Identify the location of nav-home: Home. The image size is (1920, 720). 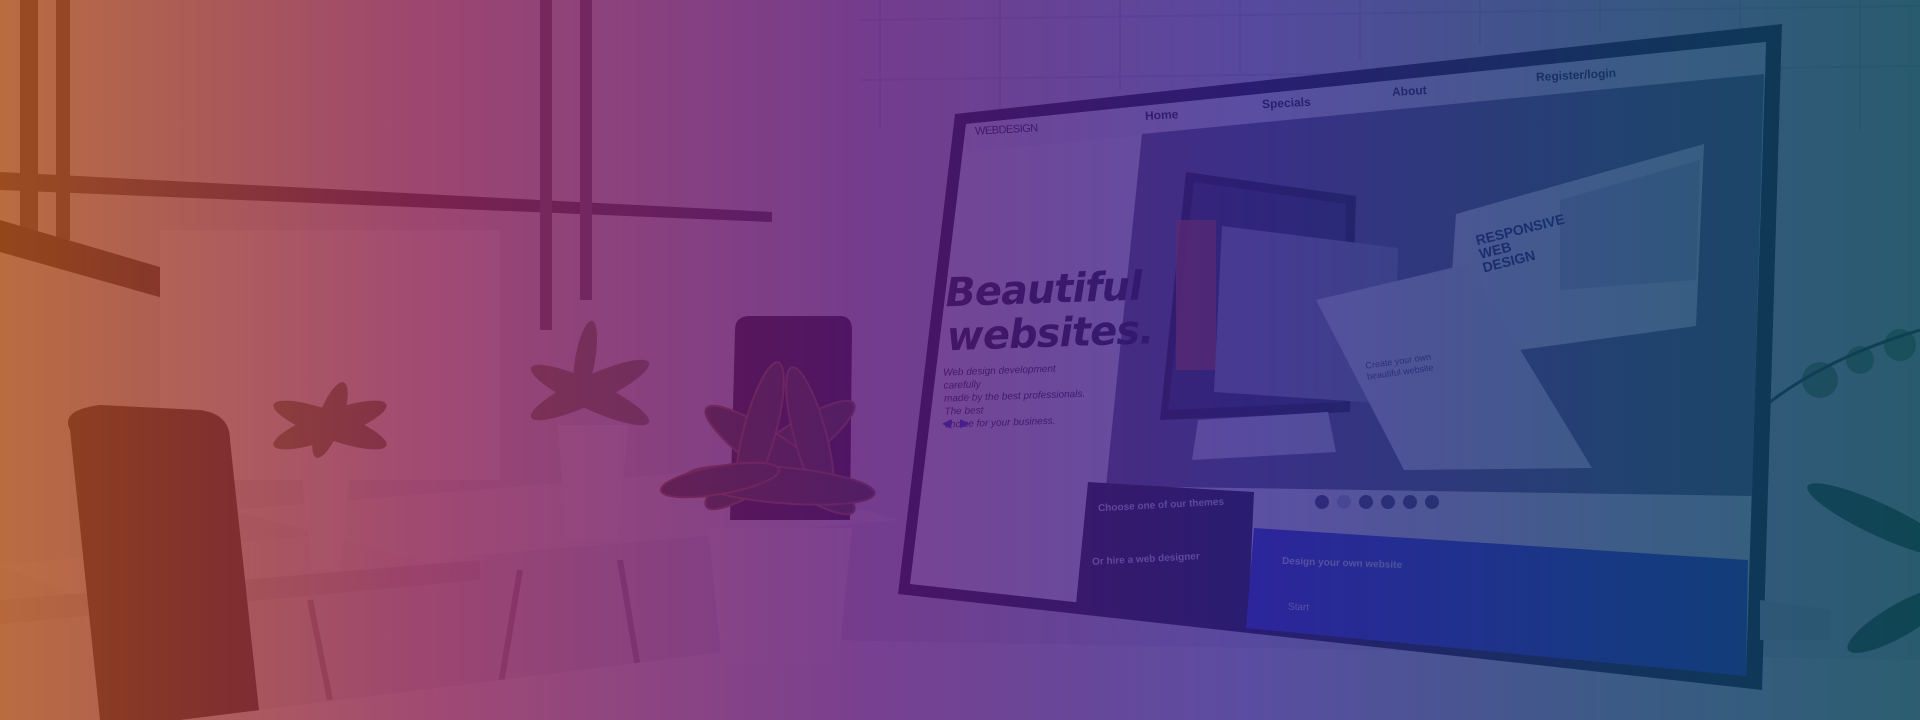
(1162, 115).